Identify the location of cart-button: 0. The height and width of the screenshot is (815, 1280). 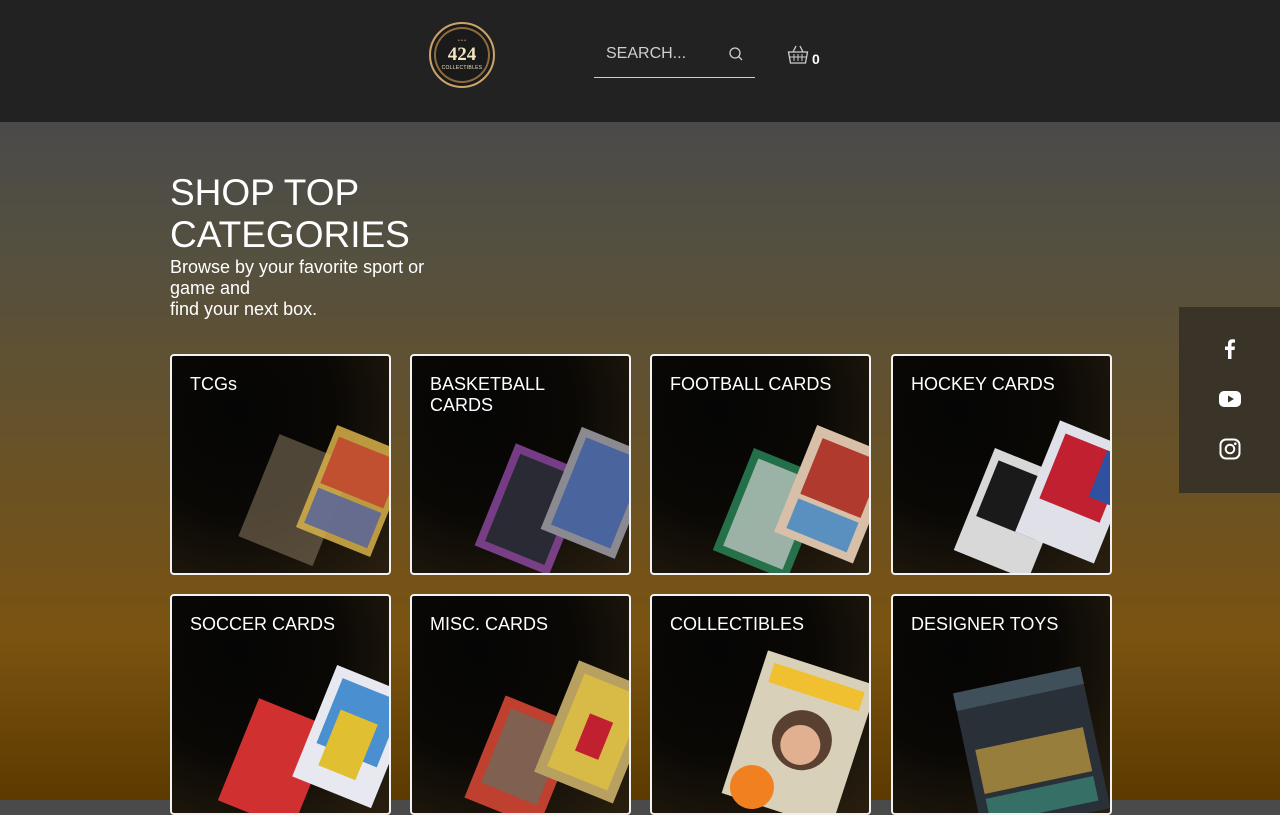
(807, 56).